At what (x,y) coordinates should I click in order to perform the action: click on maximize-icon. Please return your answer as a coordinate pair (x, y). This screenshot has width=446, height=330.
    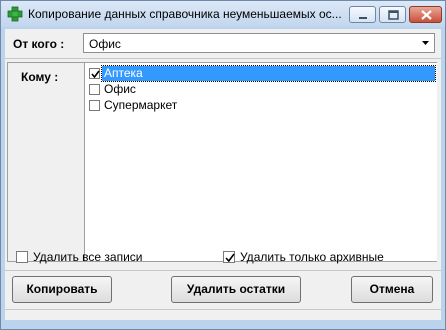
    Looking at the image, I should click on (393, 15).